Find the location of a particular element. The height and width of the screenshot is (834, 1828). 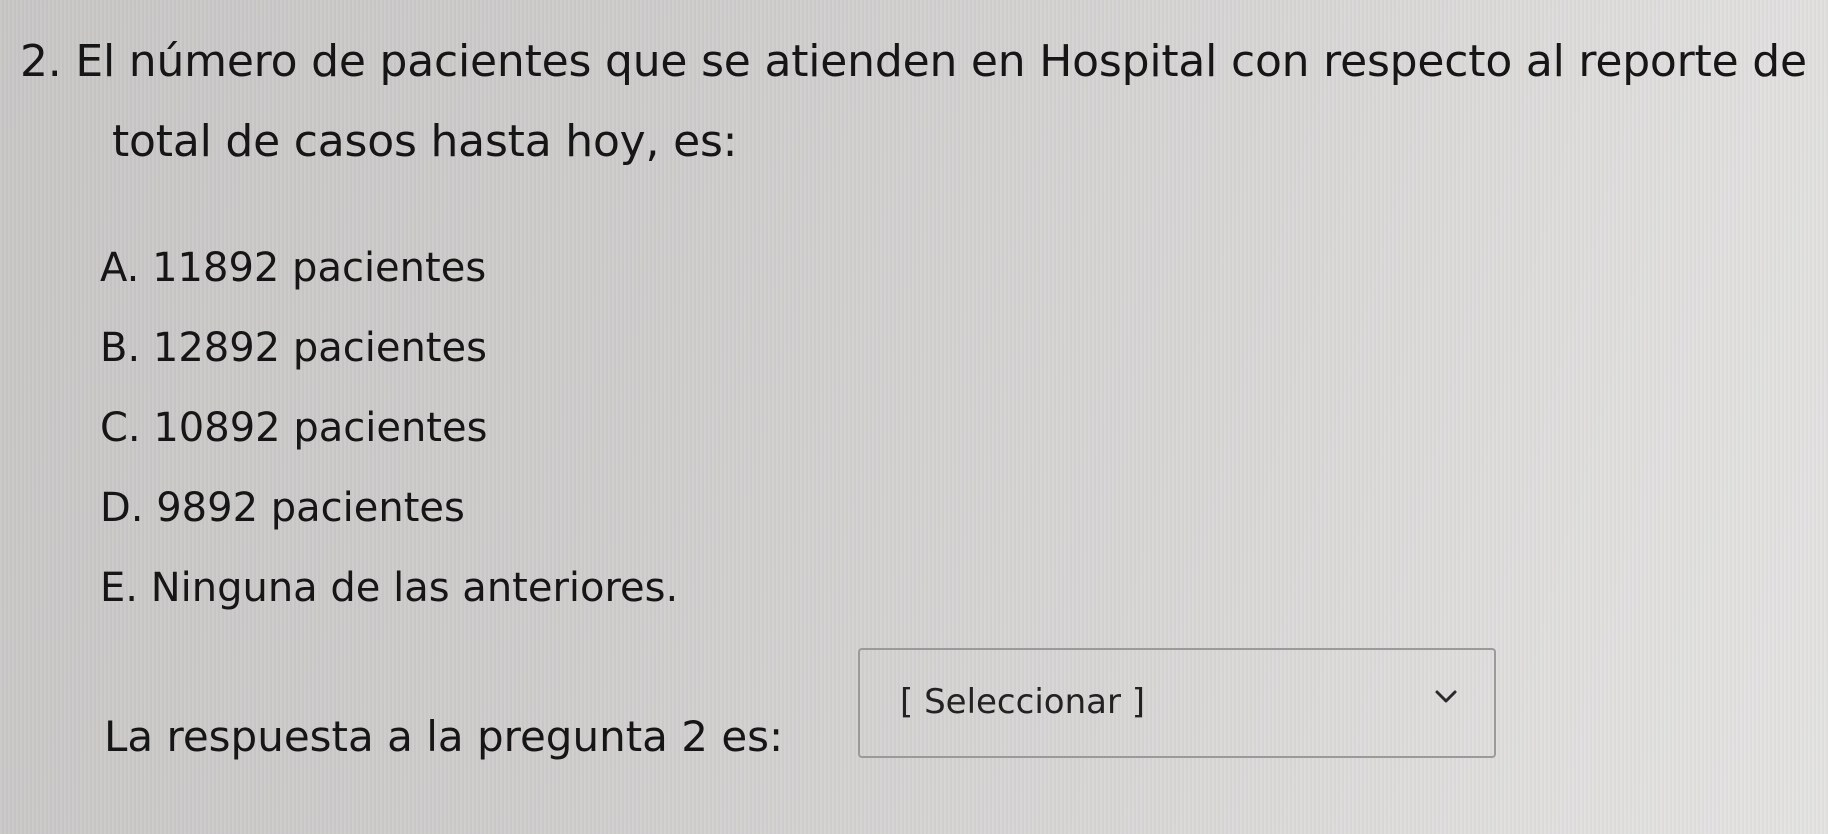

chevron-down-icon is located at coordinates (1446, 696).